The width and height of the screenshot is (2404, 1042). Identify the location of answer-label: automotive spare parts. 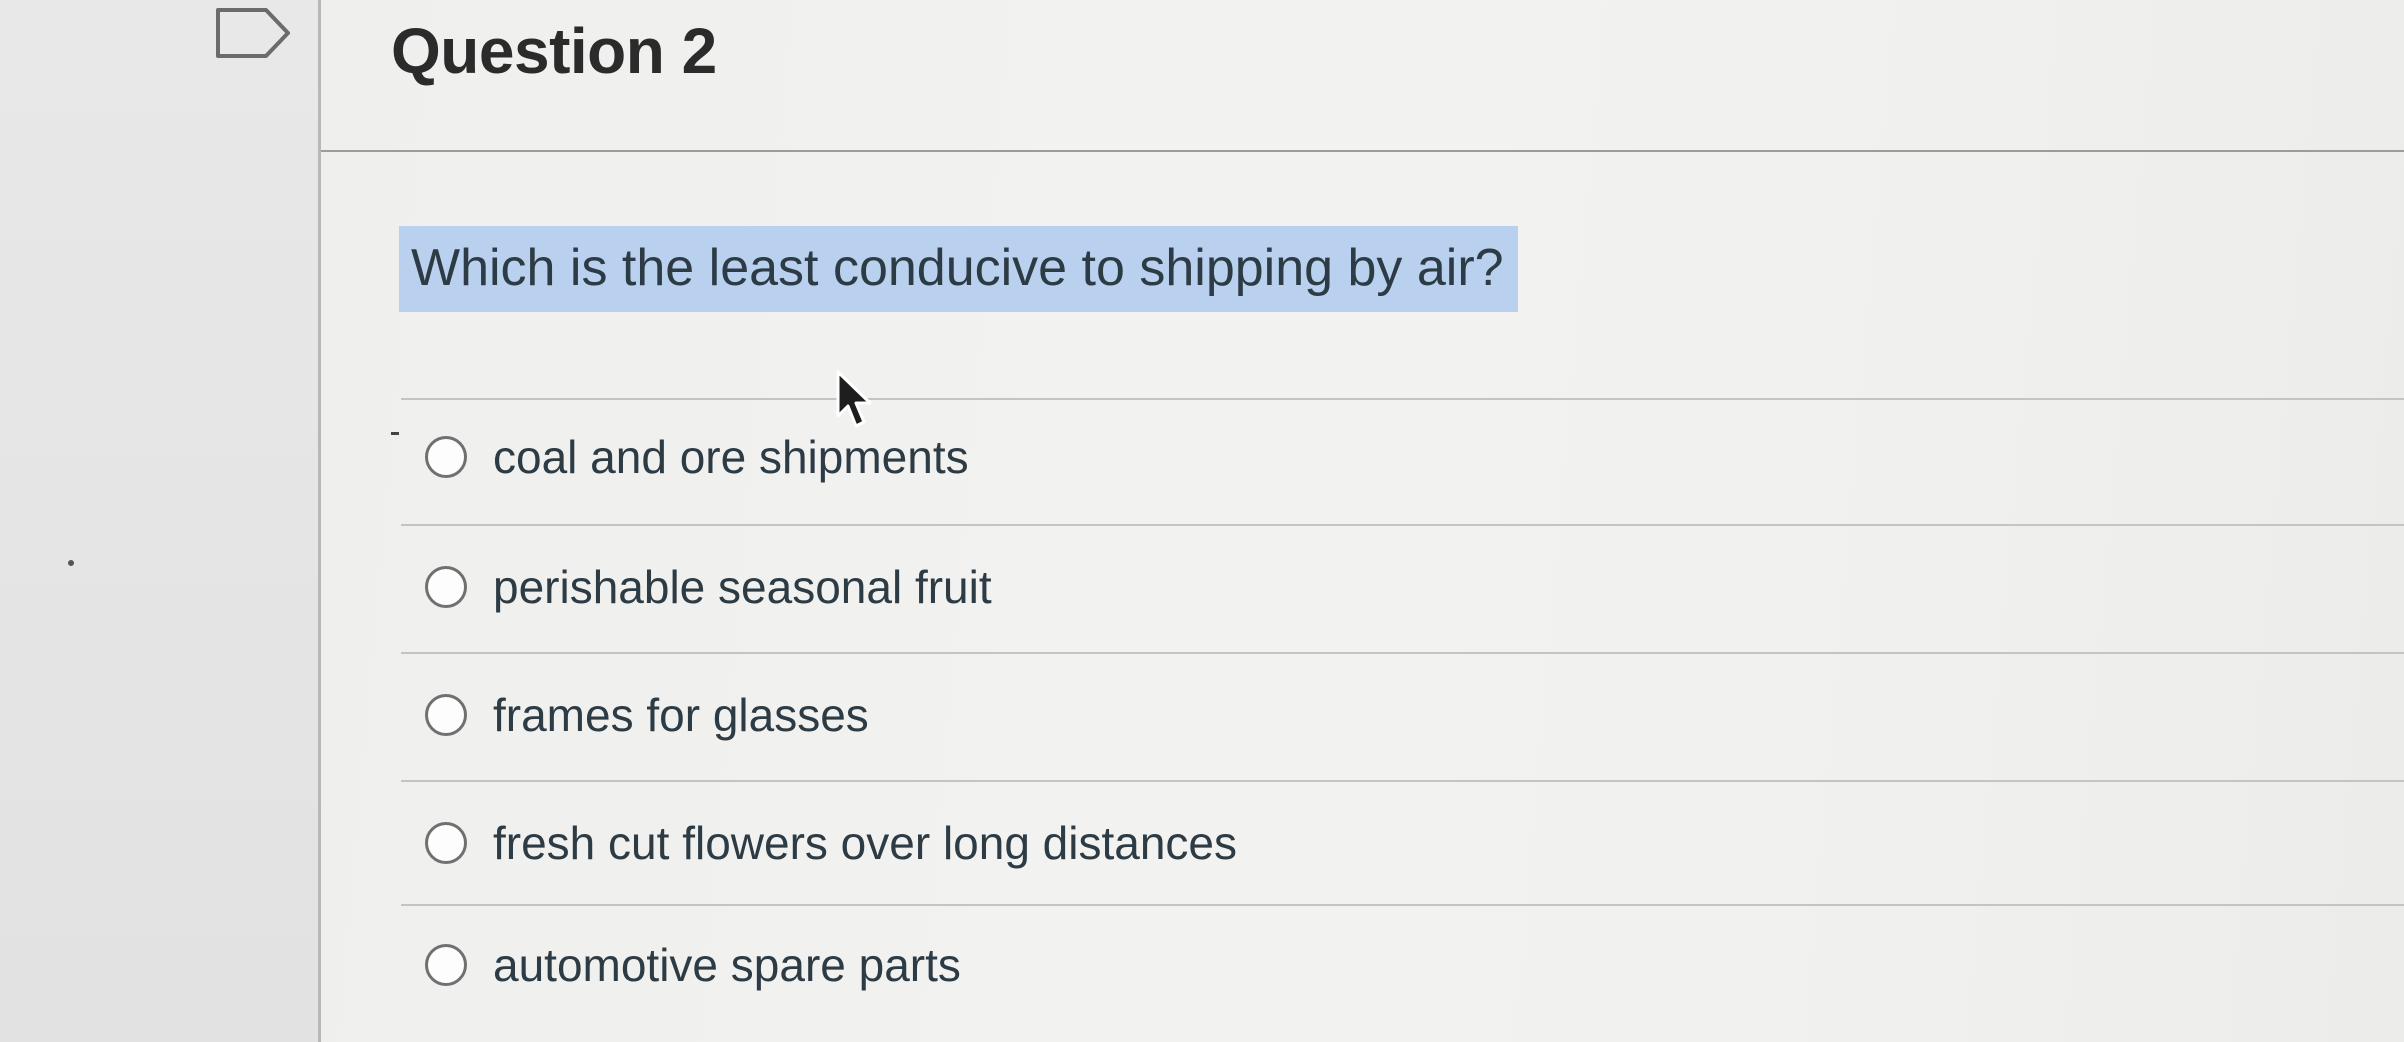
(727, 965).